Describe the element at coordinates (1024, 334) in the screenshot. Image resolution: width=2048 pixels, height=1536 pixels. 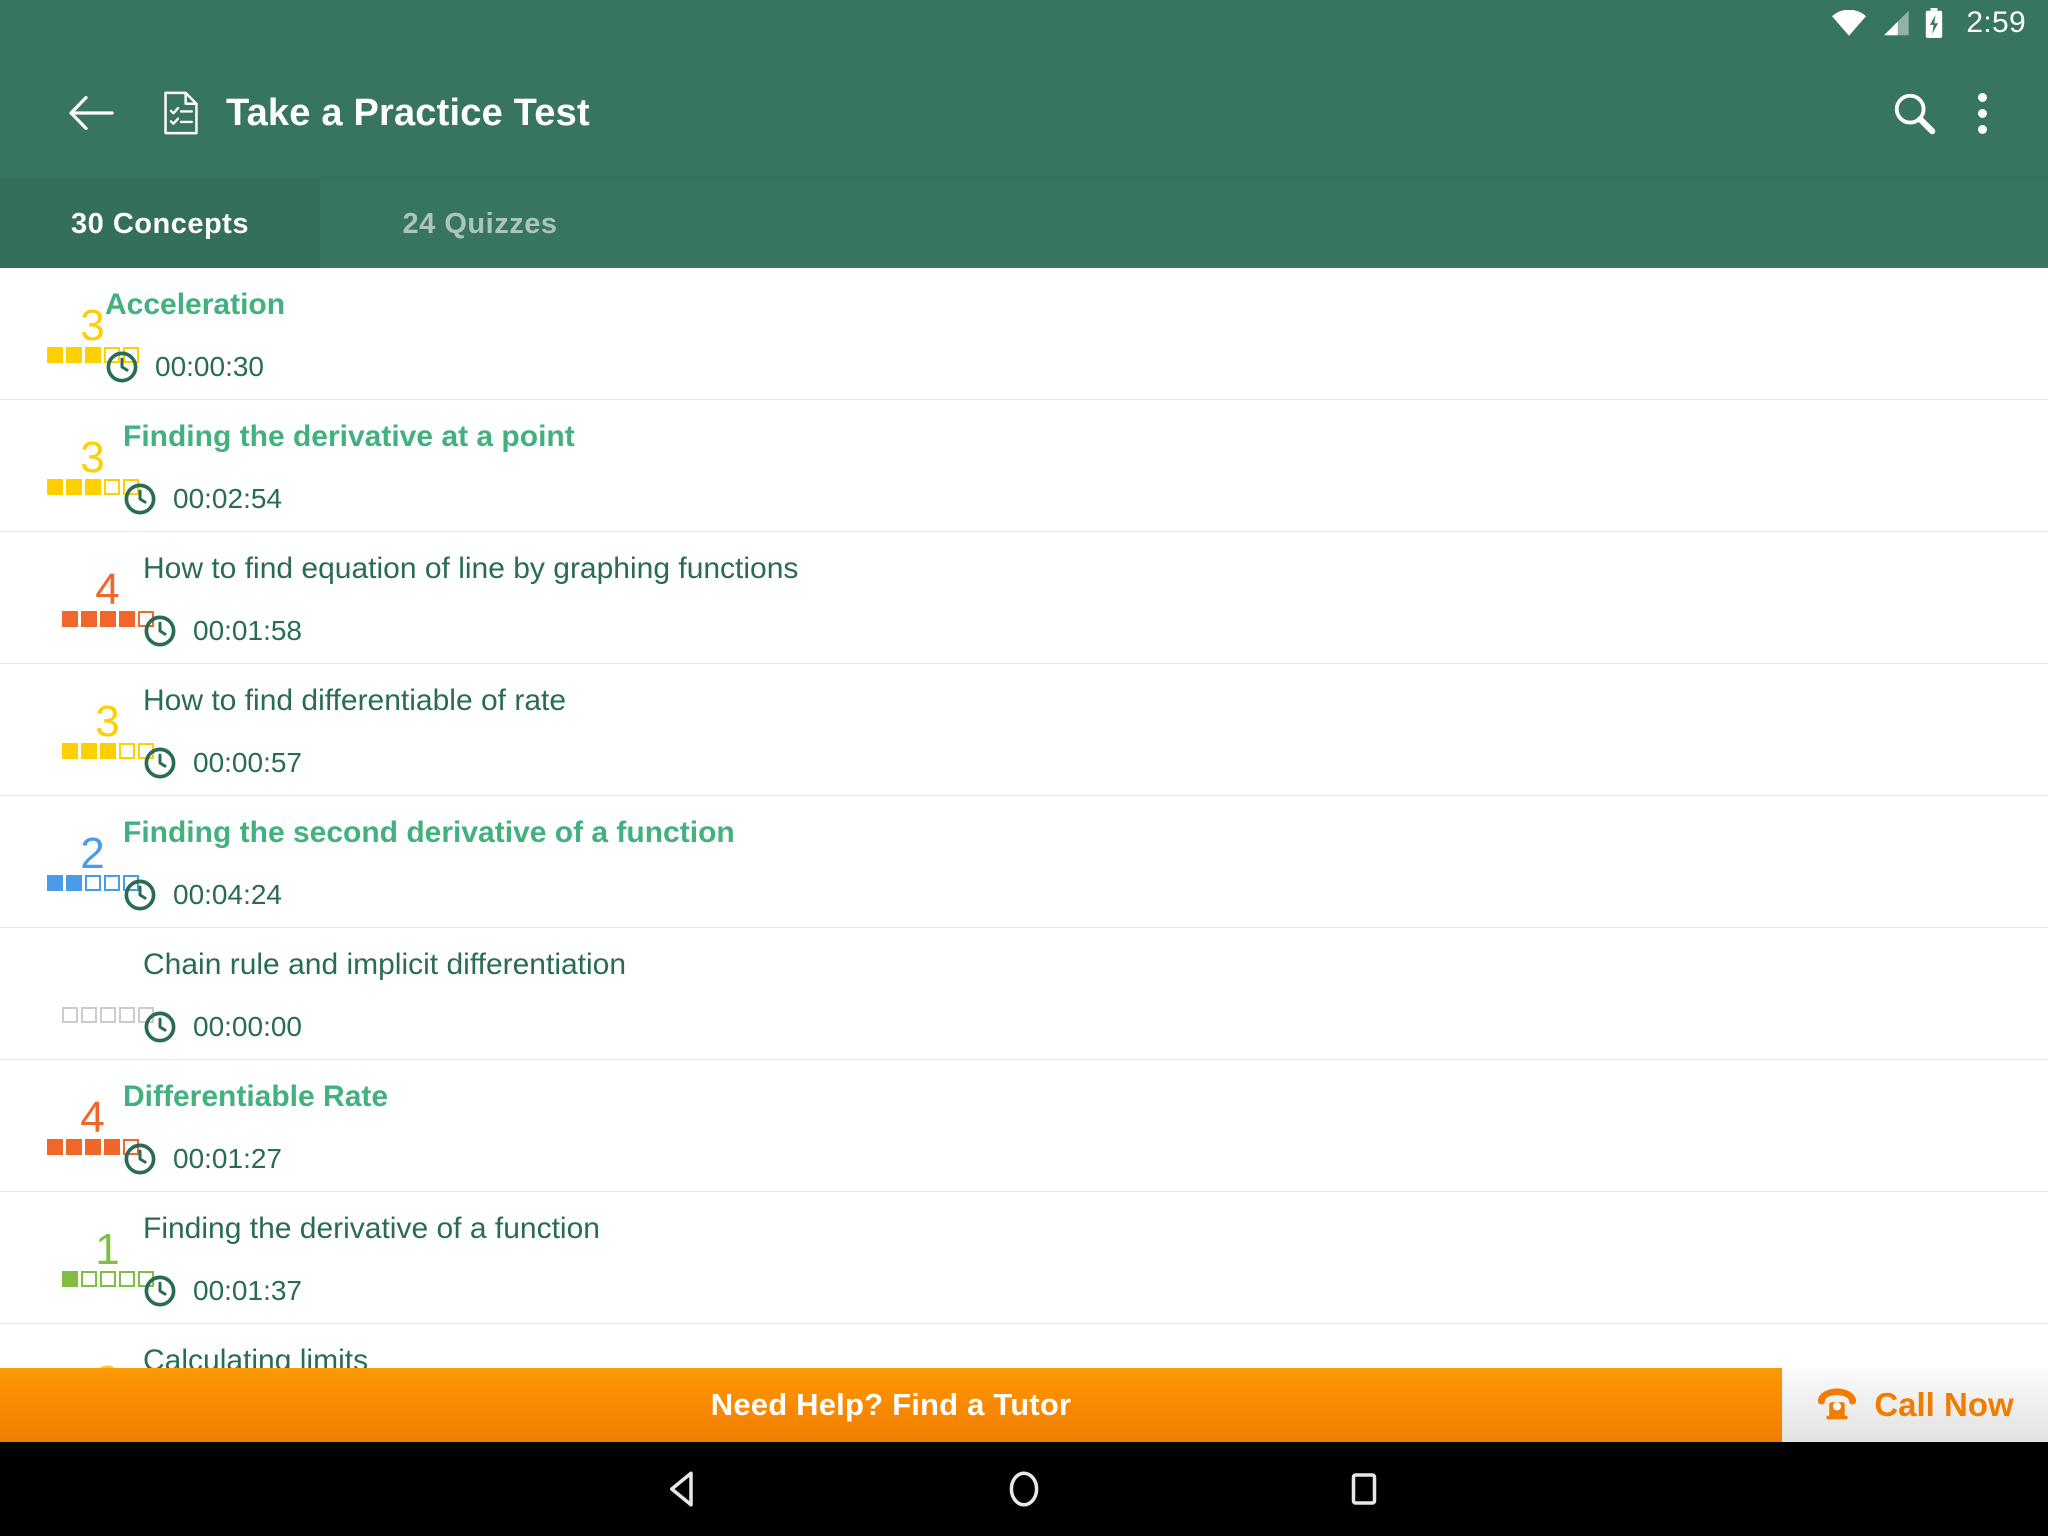
I see `list-item: 3 Acceleration 00:00:30` at that location.